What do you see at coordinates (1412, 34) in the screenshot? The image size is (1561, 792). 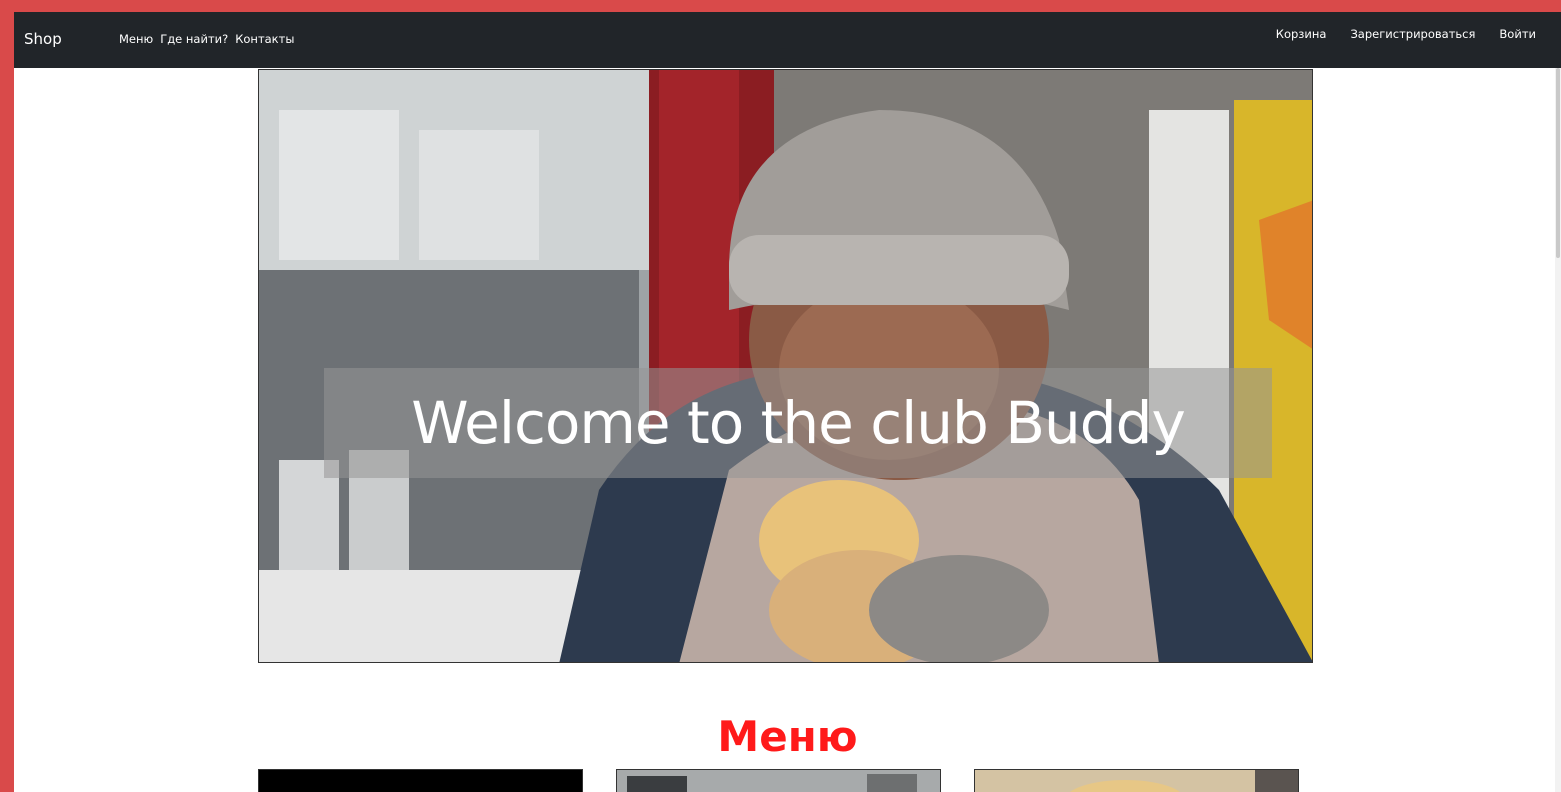 I see `nav-link-register: Зарегистрироваться` at bounding box center [1412, 34].